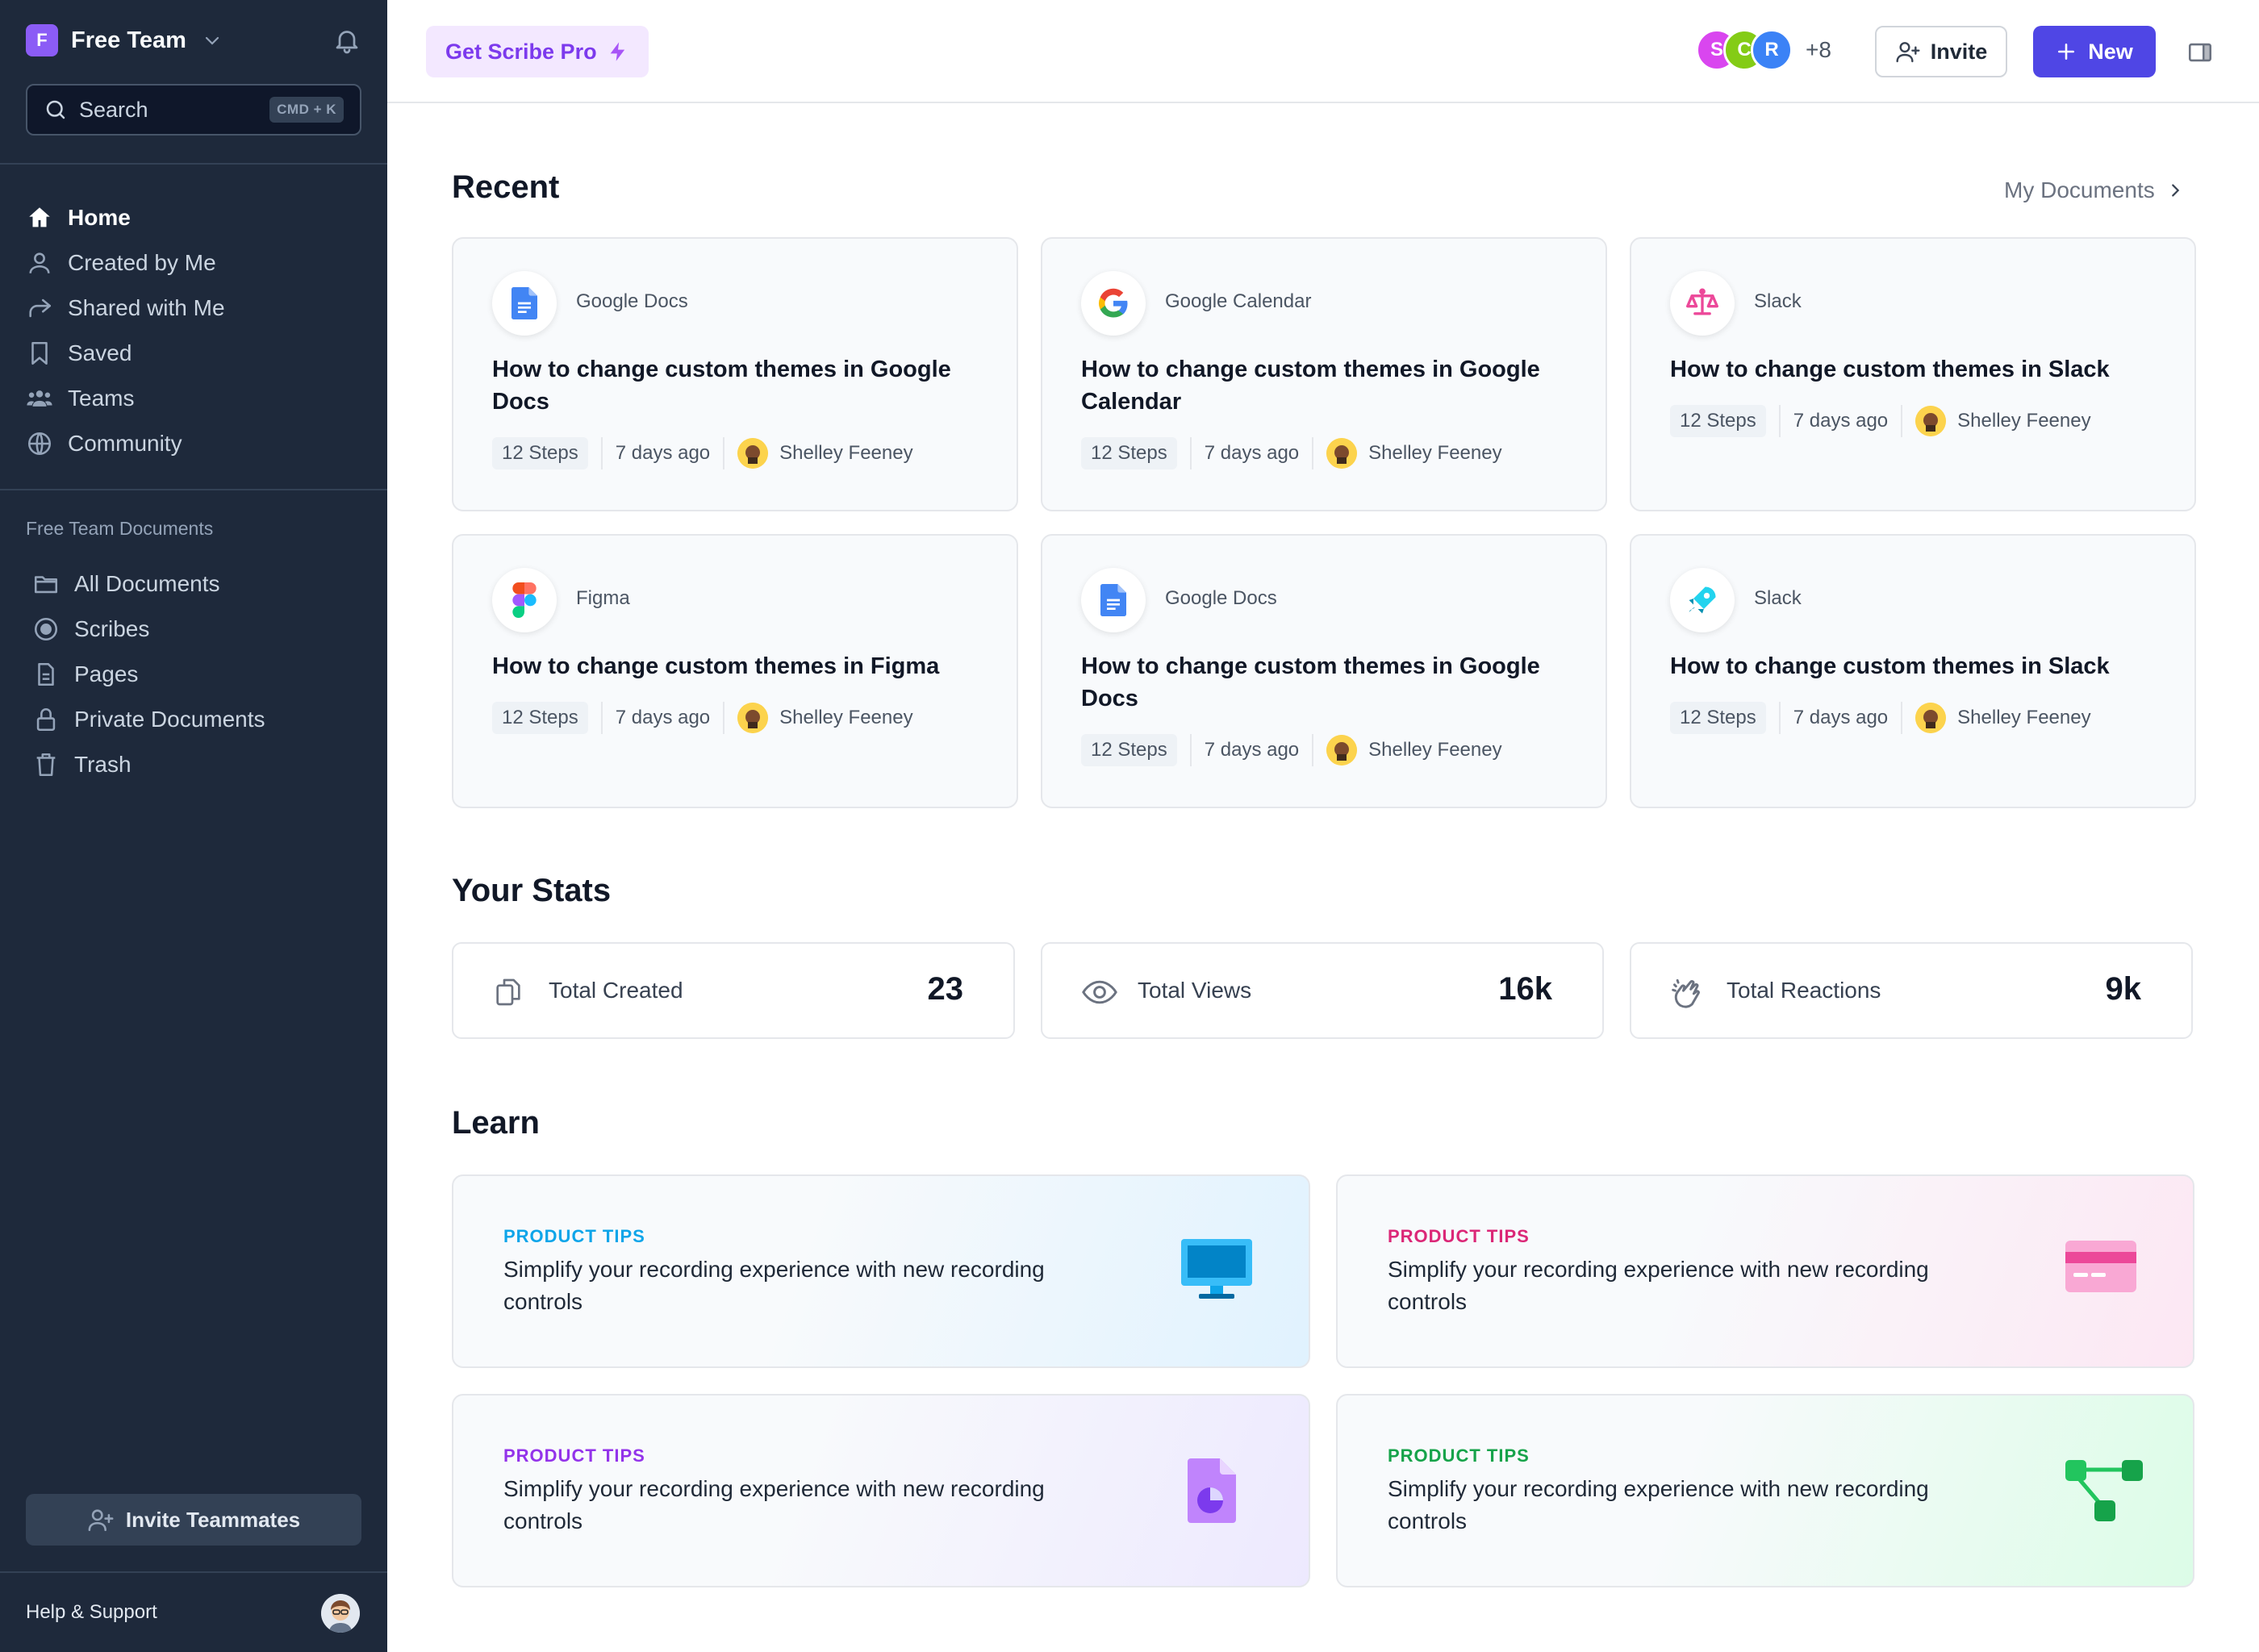 The image size is (2259, 1652). I want to click on invite-label: Invite, so click(1959, 52).